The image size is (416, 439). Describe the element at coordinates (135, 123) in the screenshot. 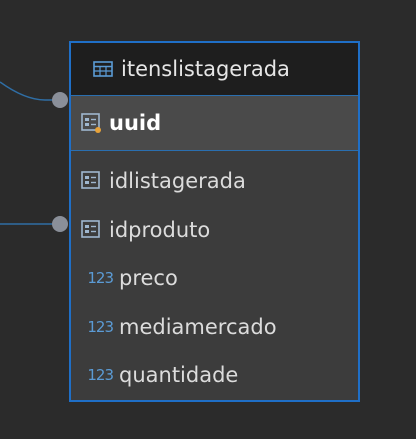

I see `primary-key-label: uuid` at that location.